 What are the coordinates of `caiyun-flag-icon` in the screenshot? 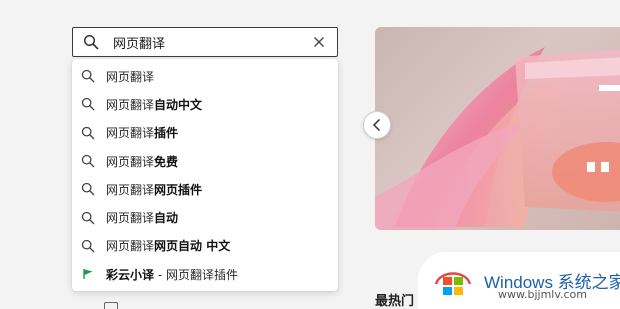 It's located at (88, 274).